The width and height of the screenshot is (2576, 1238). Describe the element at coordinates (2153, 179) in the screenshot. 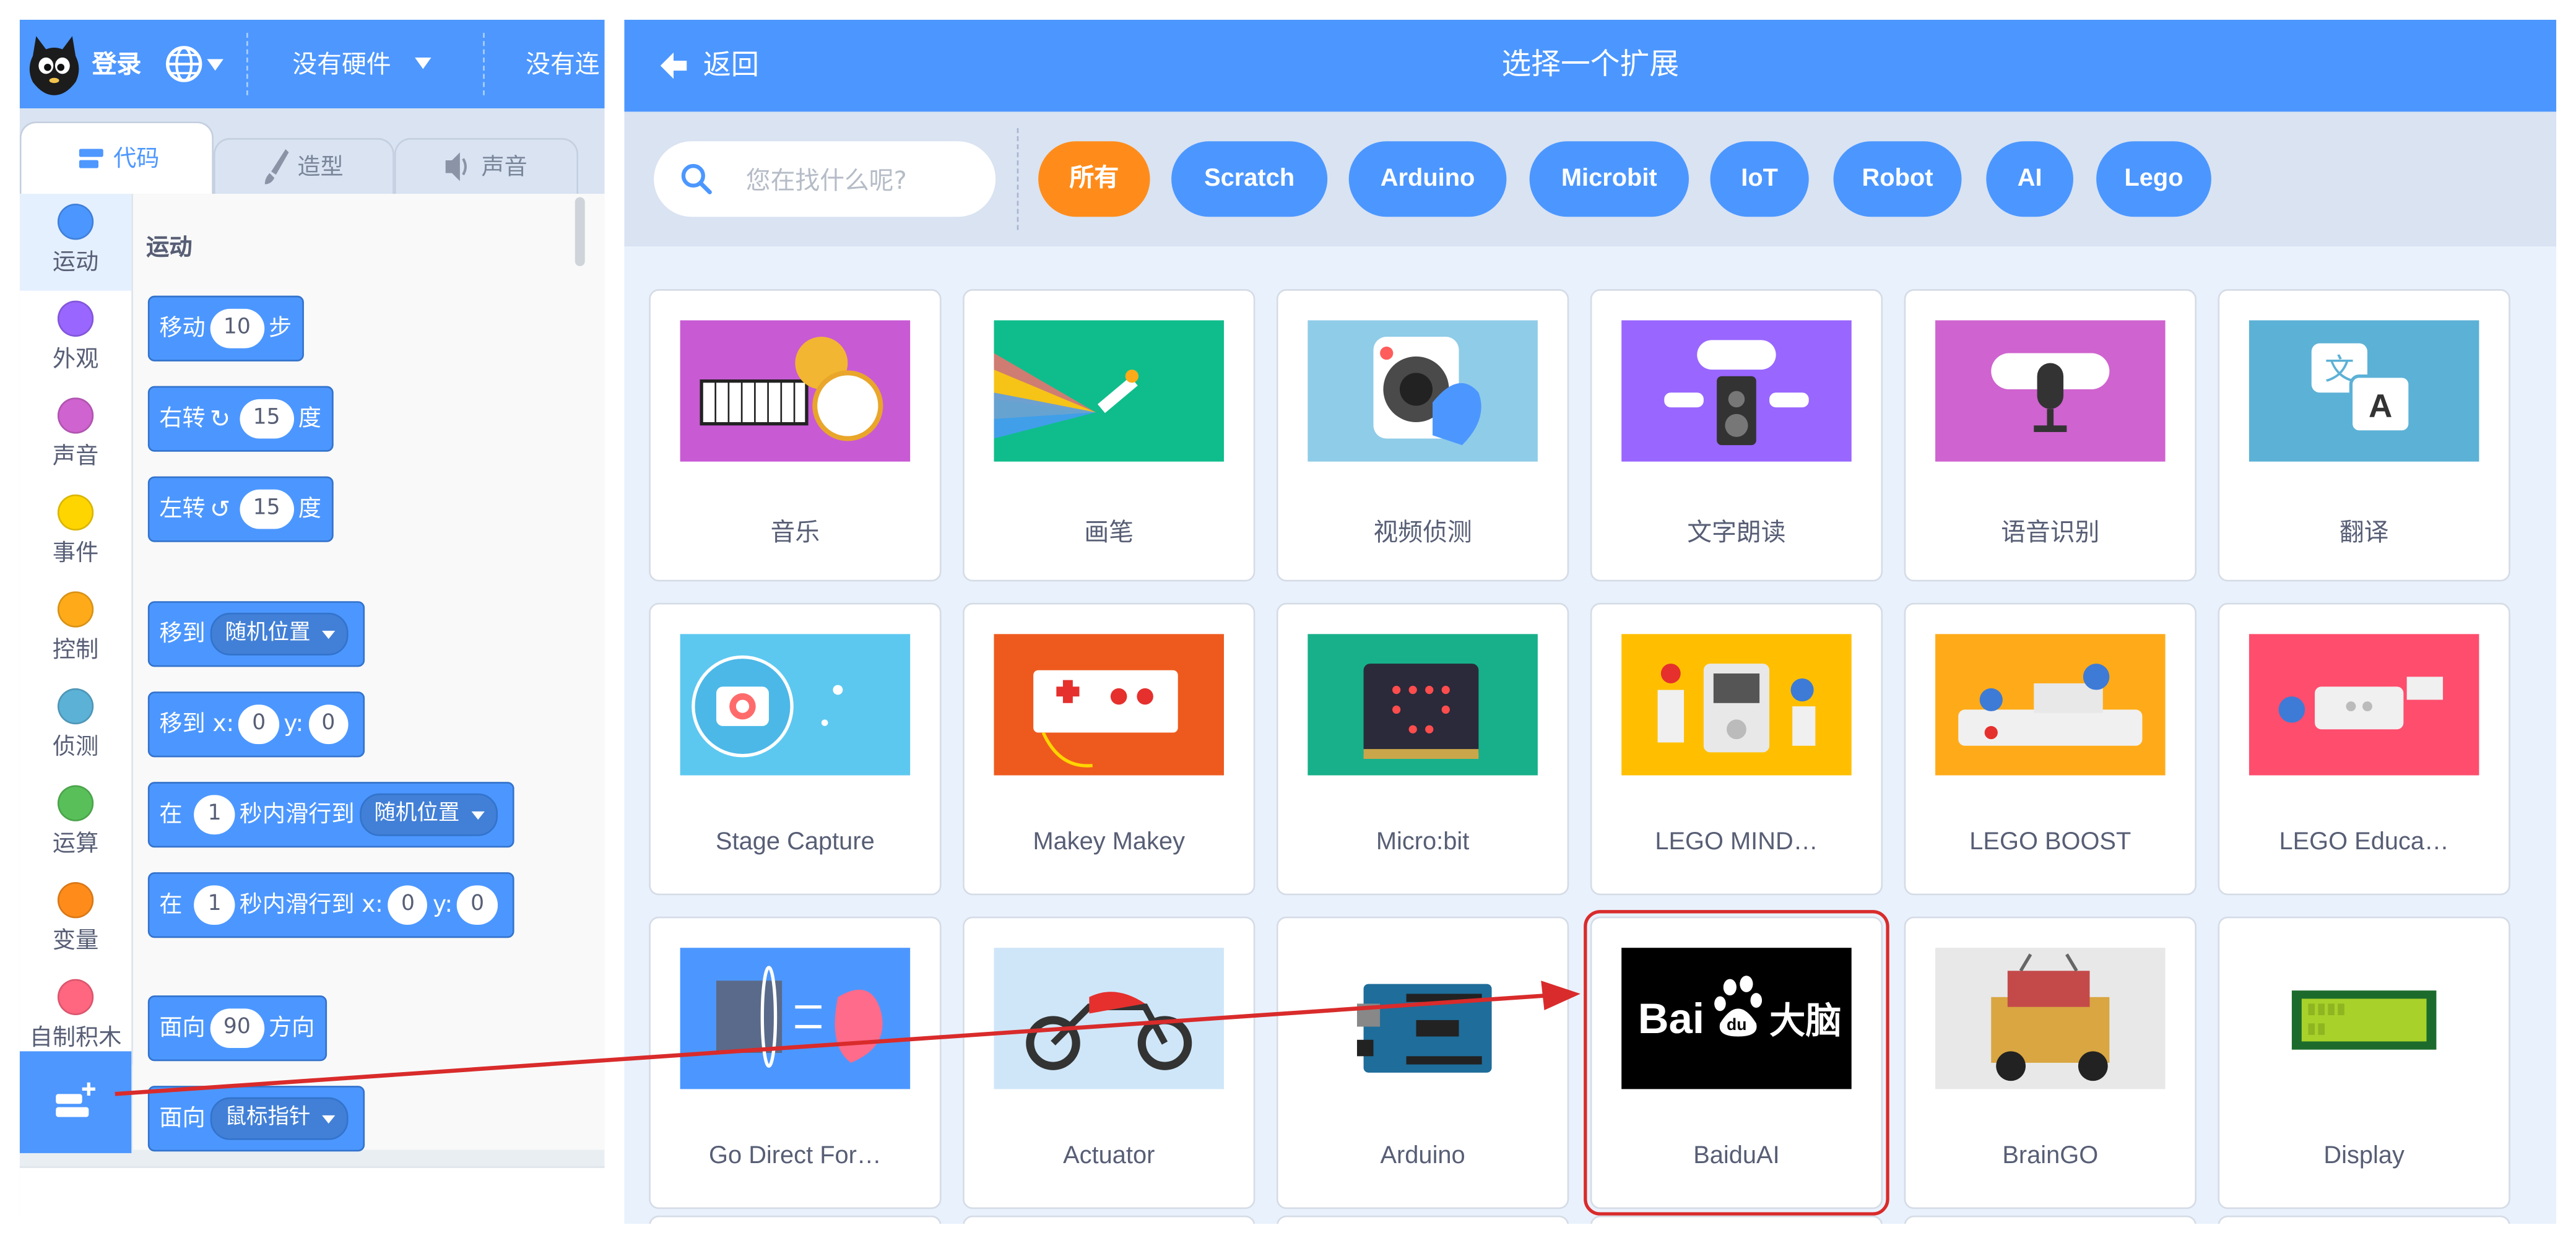

I see `filter-lego: Lego` at that location.